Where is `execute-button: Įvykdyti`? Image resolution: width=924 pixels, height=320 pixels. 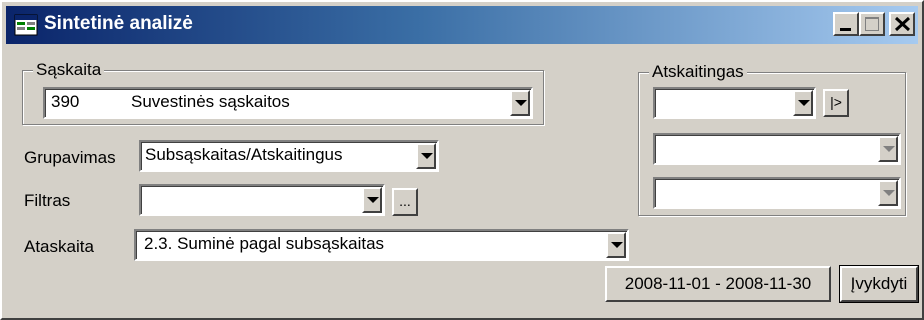 execute-button: Įvykdyti is located at coordinates (879, 284).